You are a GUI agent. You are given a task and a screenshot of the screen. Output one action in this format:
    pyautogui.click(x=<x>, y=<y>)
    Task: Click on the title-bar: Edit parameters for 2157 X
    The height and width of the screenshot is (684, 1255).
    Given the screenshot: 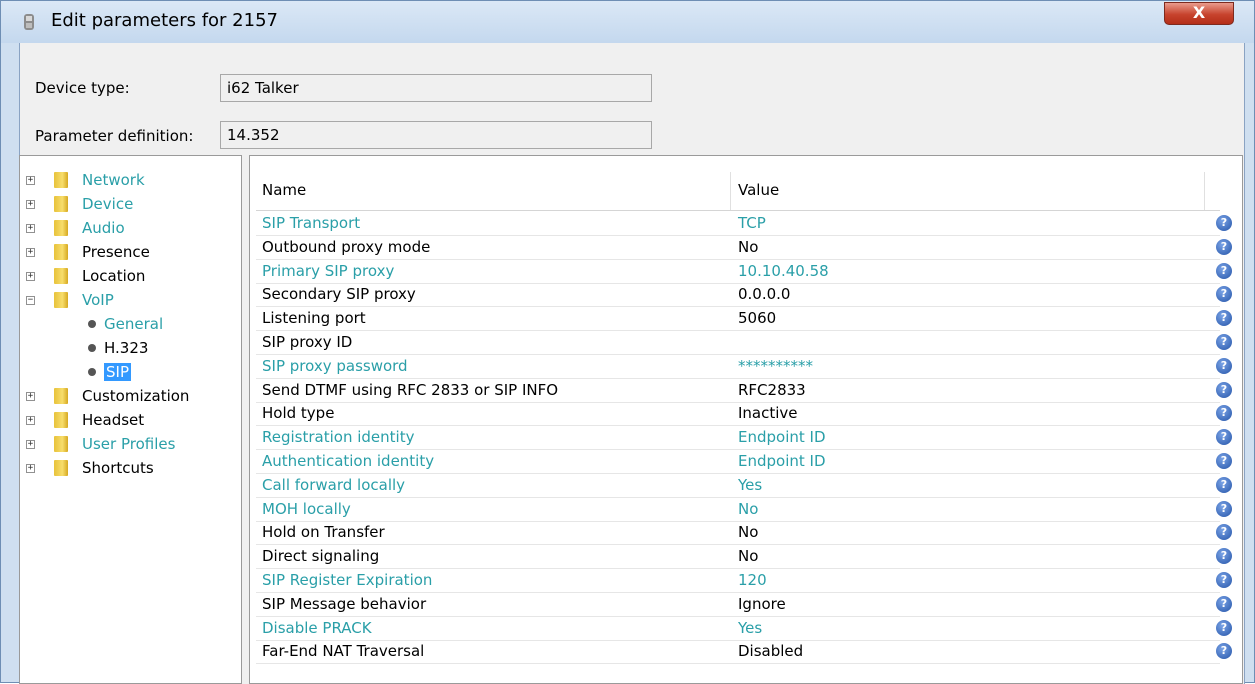 What is the action you would take?
    pyautogui.click(x=627, y=22)
    